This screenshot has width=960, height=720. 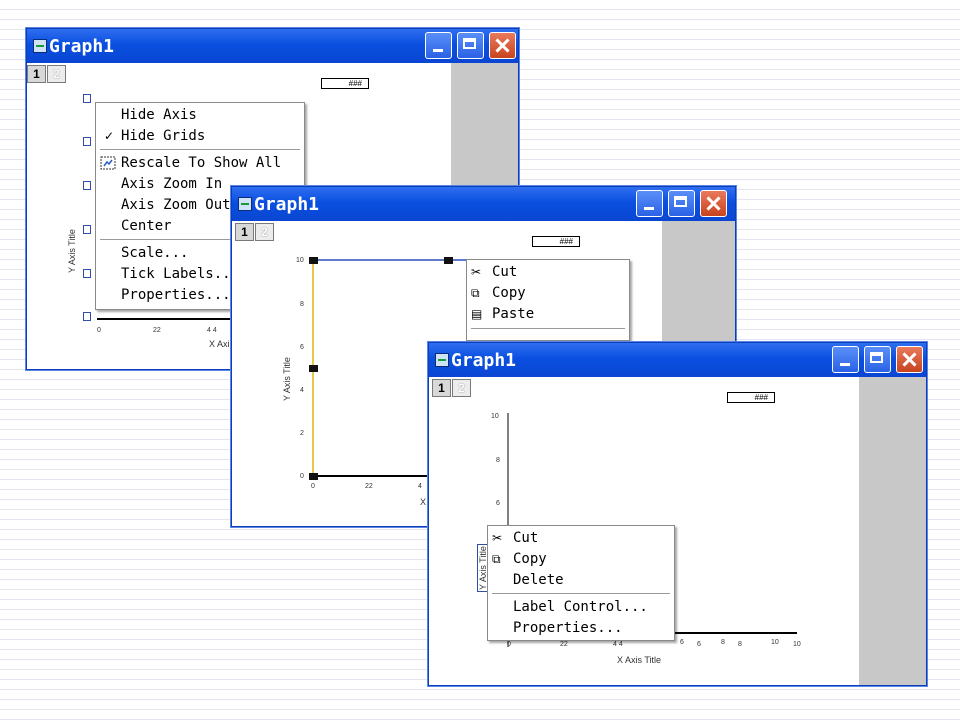 I want to click on y-tick-label: 4, so click(x=302, y=390).